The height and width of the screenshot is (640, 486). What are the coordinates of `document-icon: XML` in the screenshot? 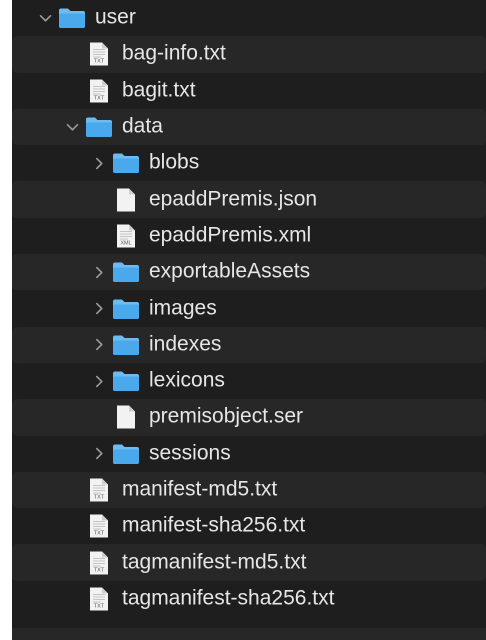 It's located at (126, 235).